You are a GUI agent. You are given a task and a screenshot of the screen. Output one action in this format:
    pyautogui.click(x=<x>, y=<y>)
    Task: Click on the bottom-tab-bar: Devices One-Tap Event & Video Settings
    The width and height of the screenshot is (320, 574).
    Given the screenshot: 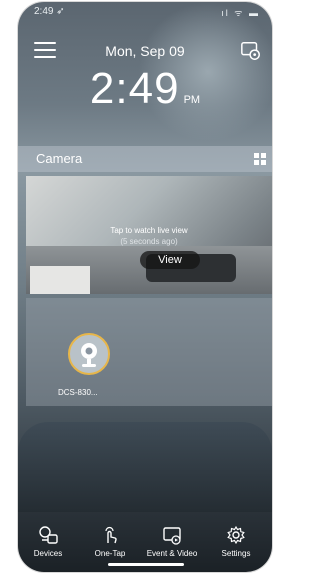 What is the action you would take?
    pyautogui.click(x=145, y=542)
    